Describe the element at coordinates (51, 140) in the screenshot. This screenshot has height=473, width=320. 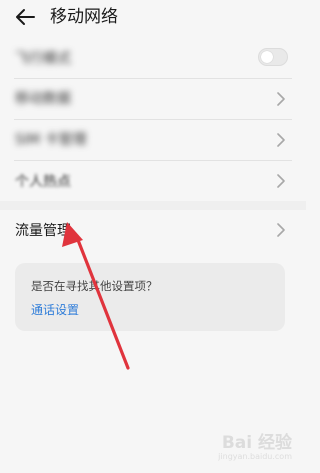
I see `row-label-sim-management: SIM 卡管理` at that location.